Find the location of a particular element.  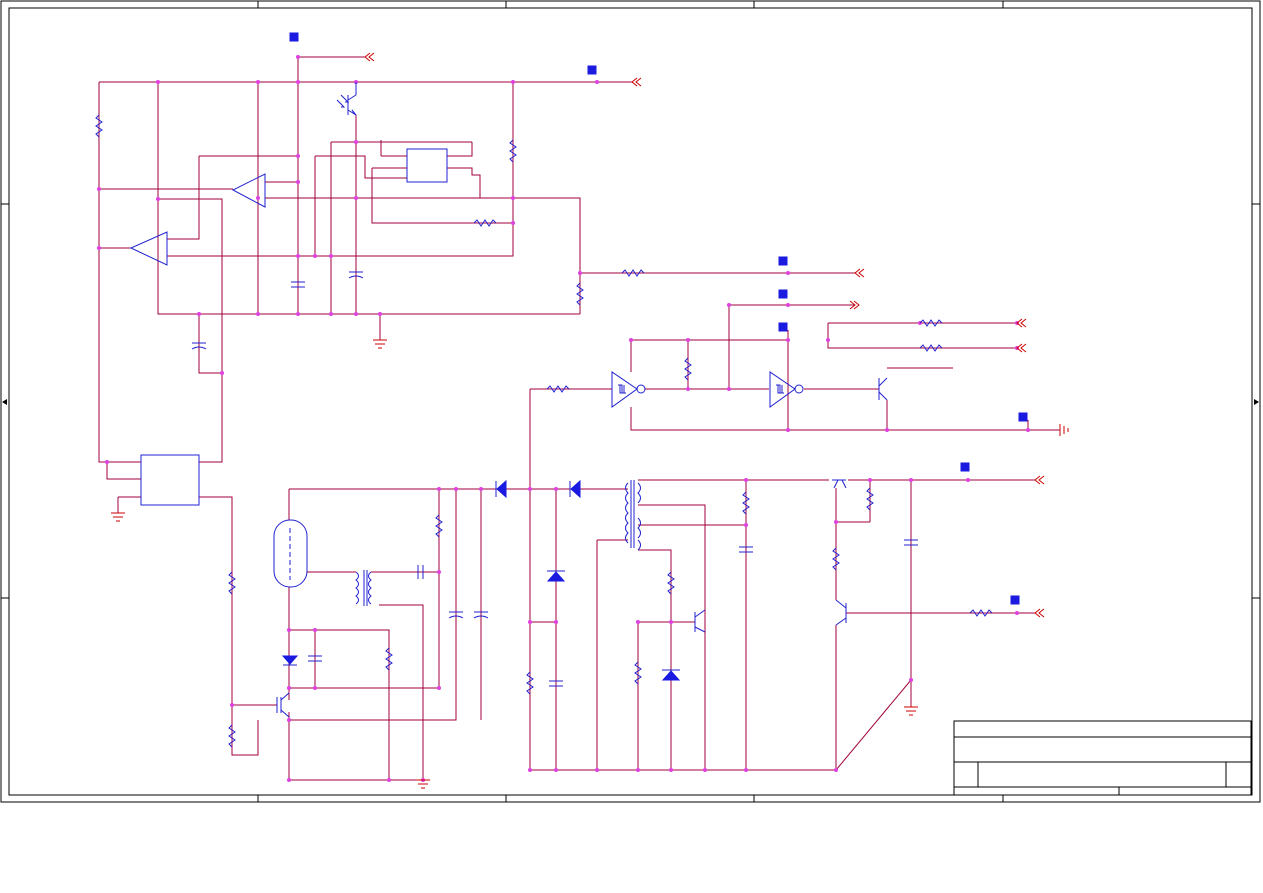

comparator-upper is located at coordinates (248, 190).